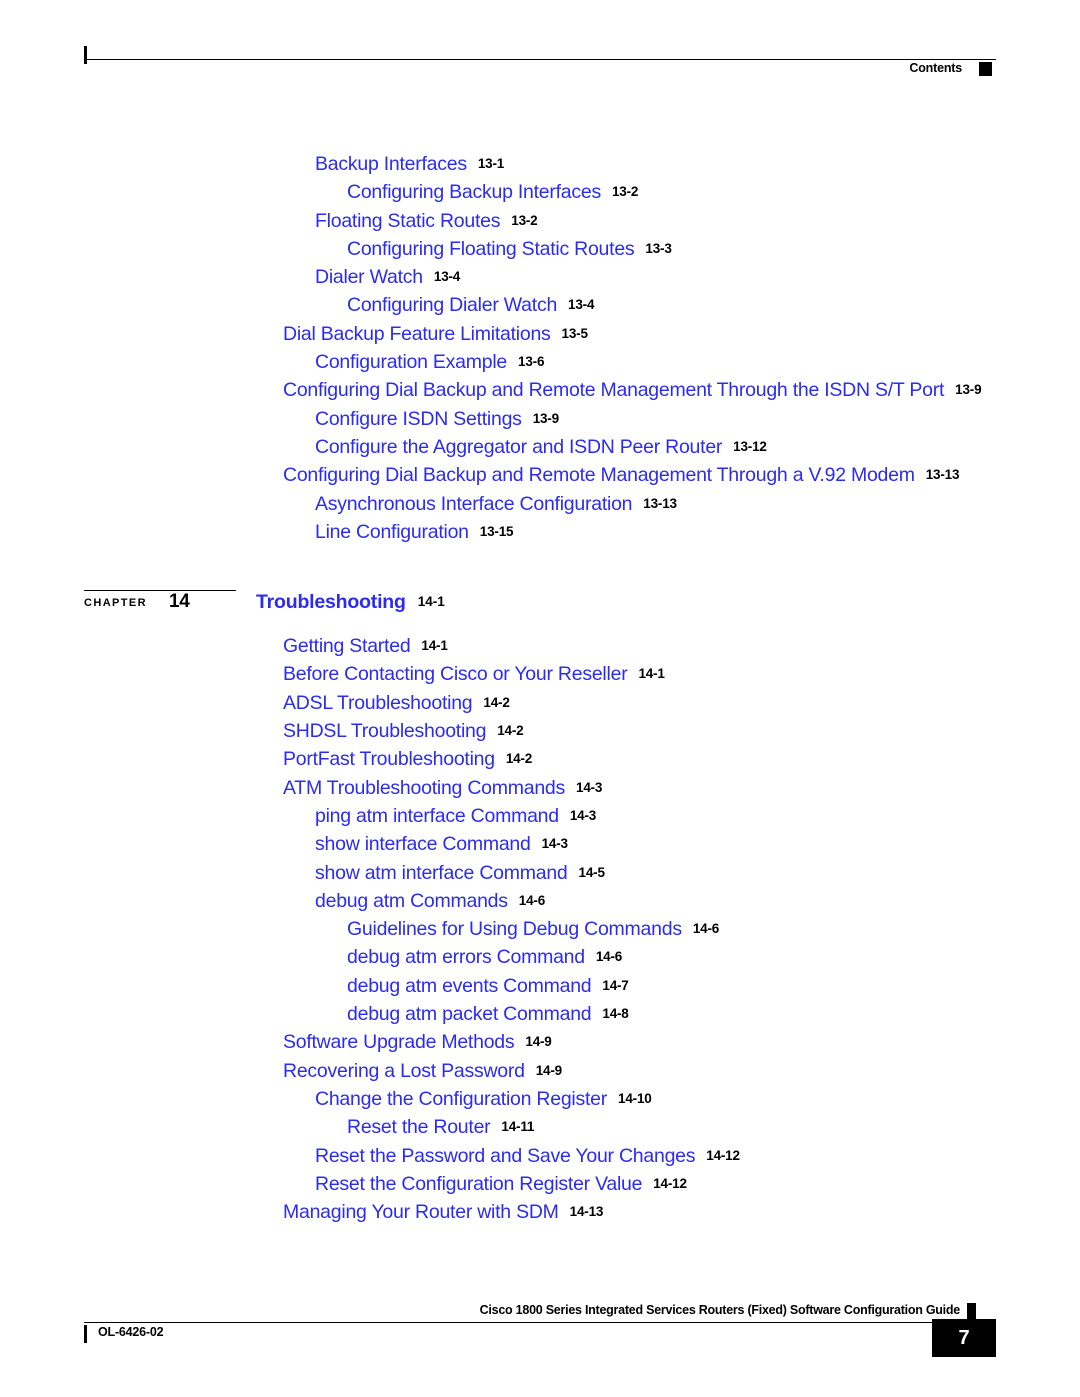 The height and width of the screenshot is (1397, 1080). I want to click on toc-entry: Configuration Example 13-6, so click(540, 362).